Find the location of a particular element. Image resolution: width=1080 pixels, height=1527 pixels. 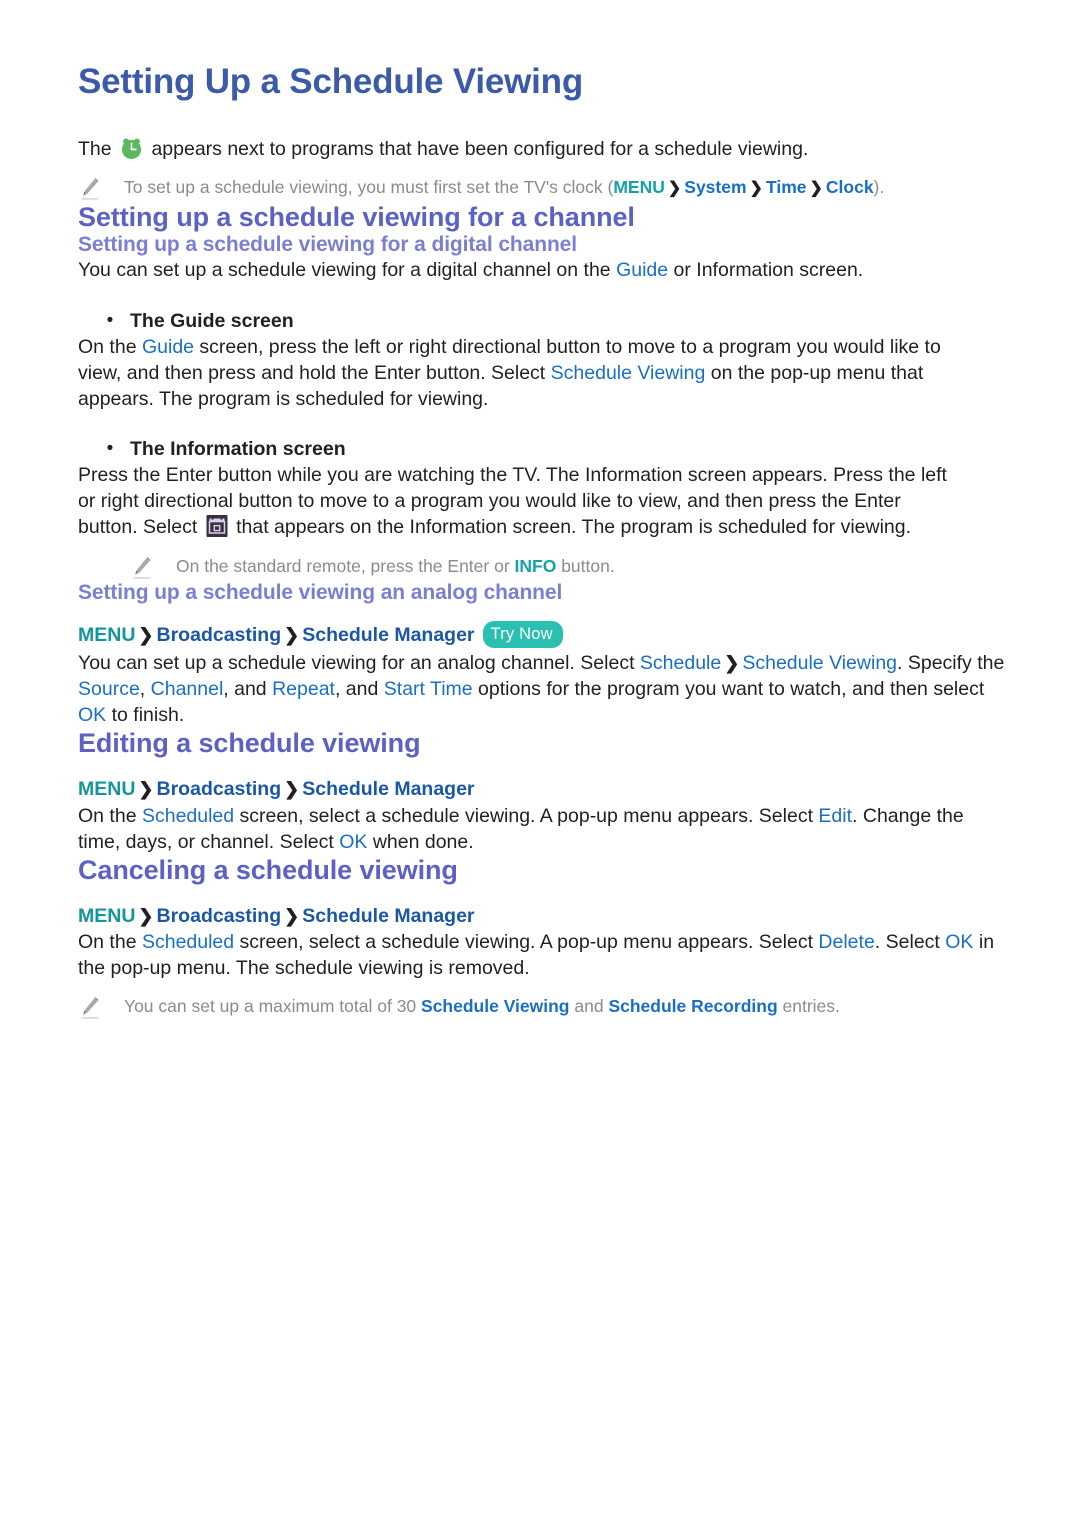

term-info: INFO is located at coordinates (535, 565).